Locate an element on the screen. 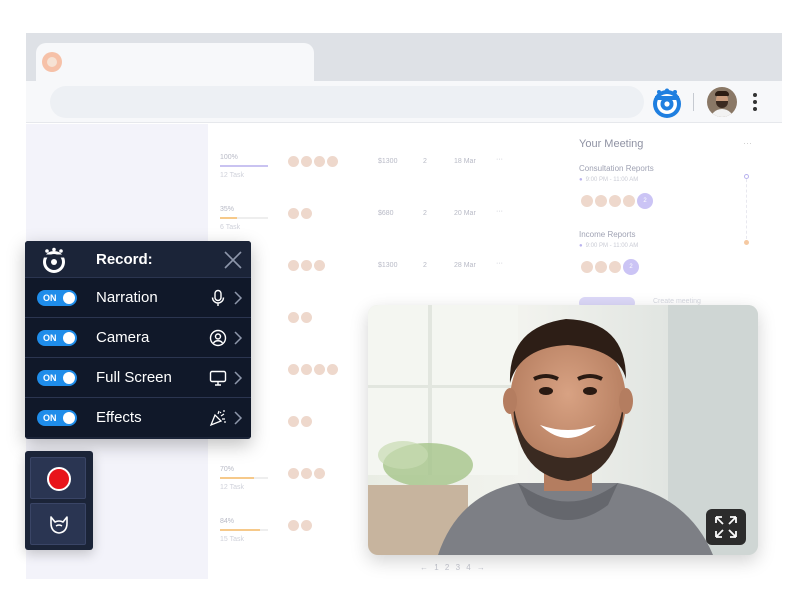 The image size is (812, 612). table-row: $1300 2 28 Mar ··· is located at coordinates (368, 273).